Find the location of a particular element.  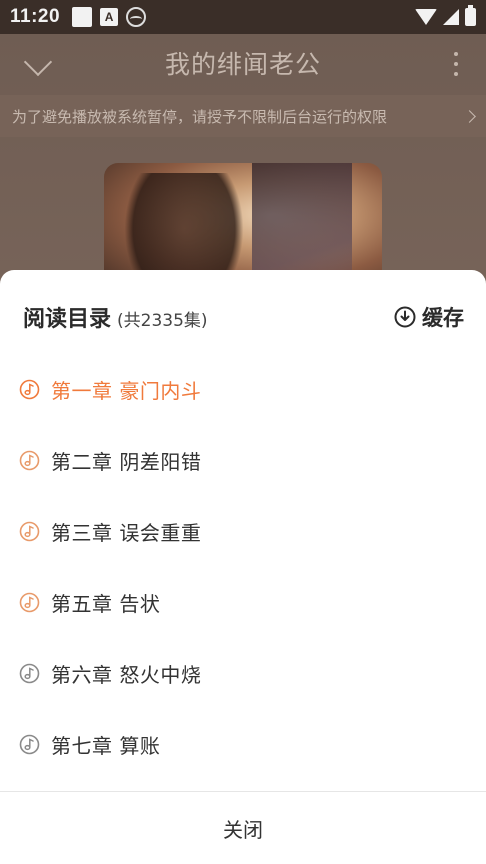

page-title: 我的绯闻老公 is located at coordinates (242, 64).